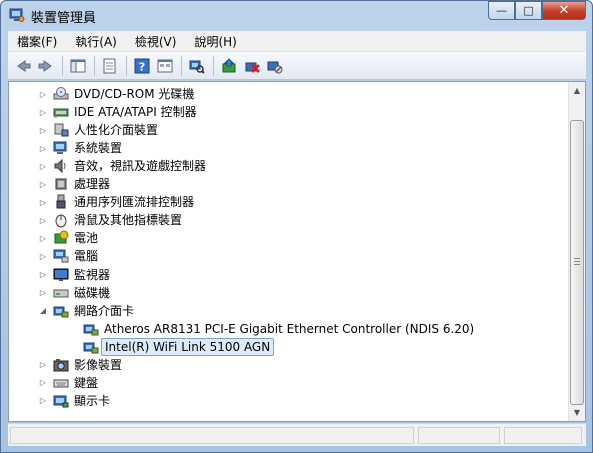  What do you see at coordinates (61, 293) in the screenshot?
I see `disk-drive-icon` at bounding box center [61, 293].